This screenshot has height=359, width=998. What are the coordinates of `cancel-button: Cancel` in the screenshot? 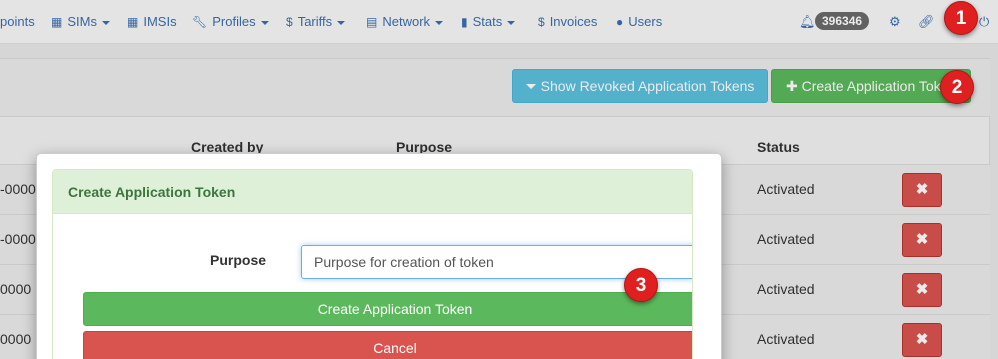 It's located at (387, 345).